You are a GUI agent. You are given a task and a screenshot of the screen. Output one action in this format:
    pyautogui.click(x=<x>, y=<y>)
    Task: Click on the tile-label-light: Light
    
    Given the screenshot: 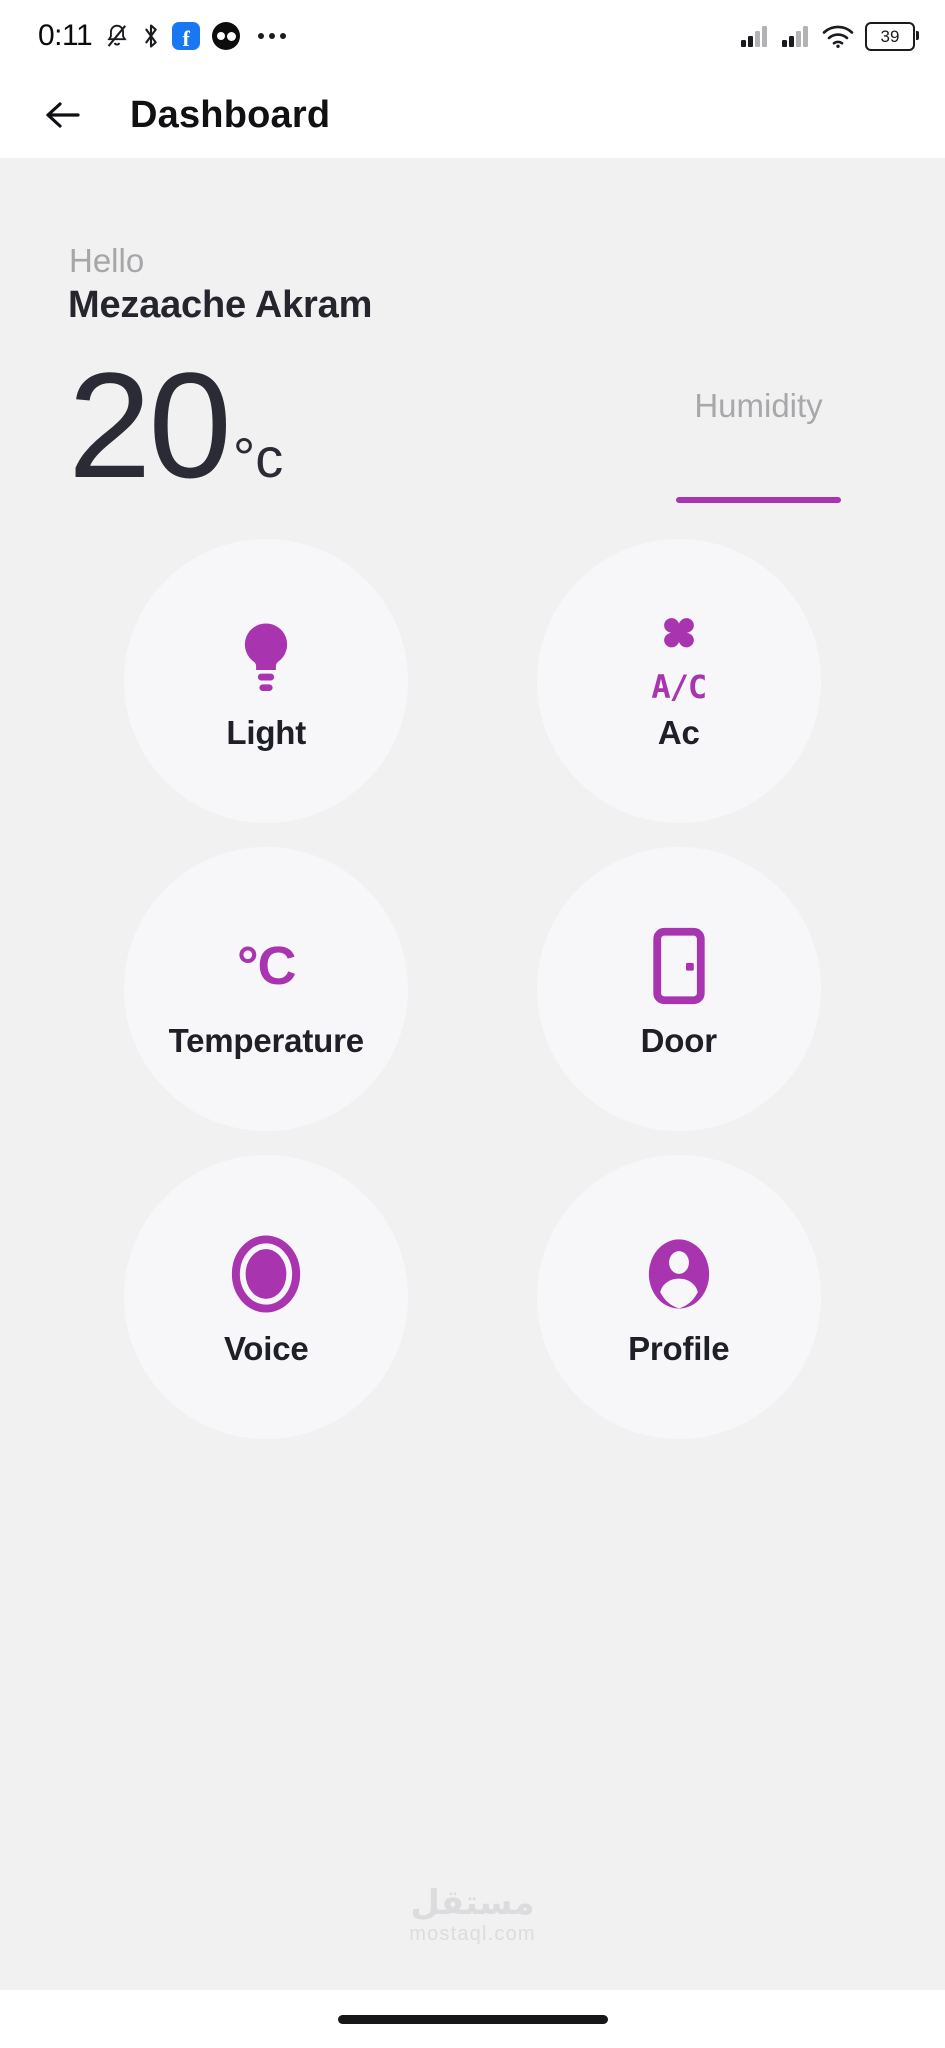 What is the action you would take?
    pyautogui.click(x=266, y=733)
    